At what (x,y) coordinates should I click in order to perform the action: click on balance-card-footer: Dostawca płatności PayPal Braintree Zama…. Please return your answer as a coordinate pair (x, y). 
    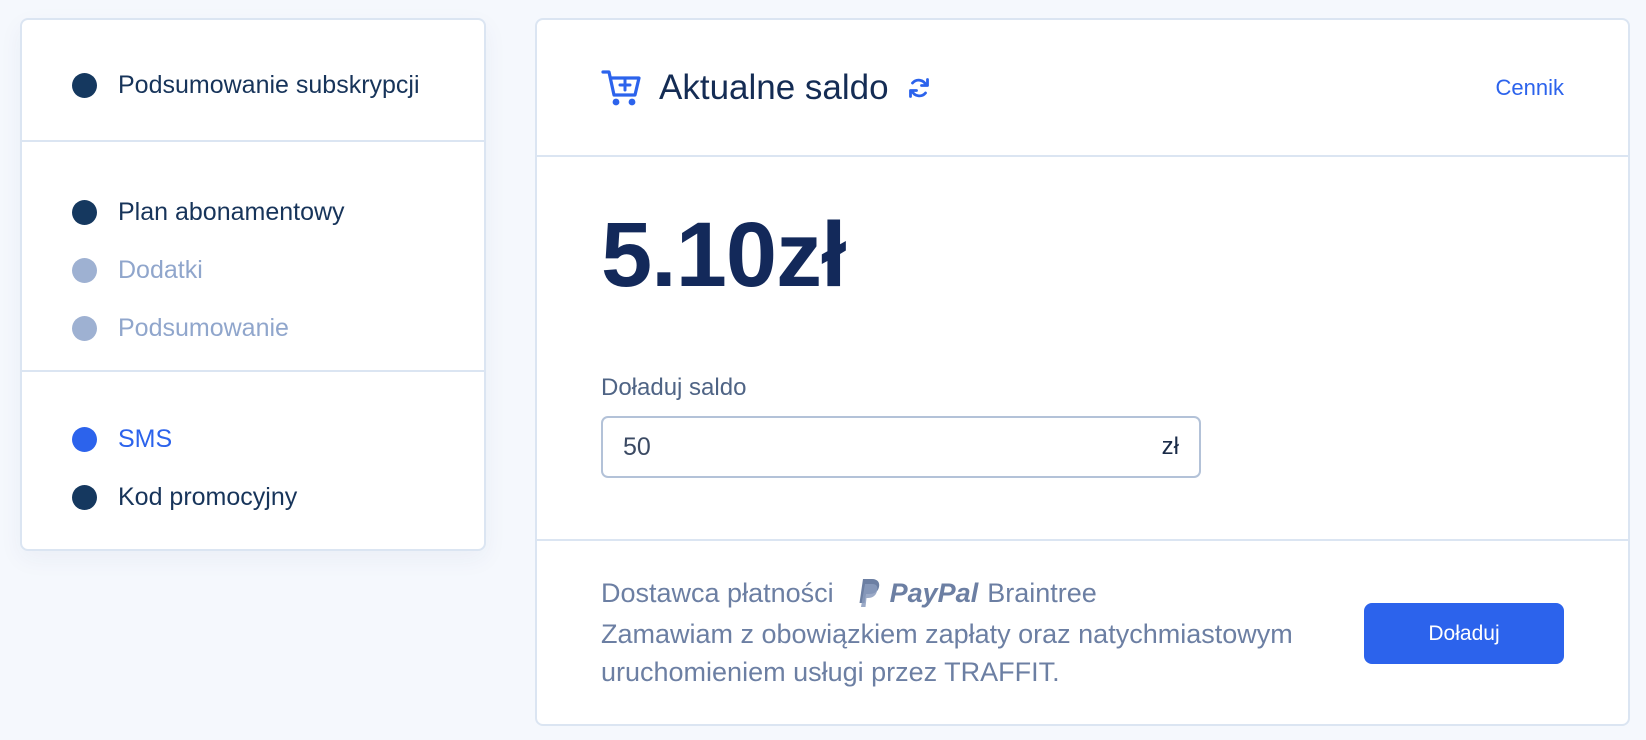
    Looking at the image, I should click on (1082, 616).